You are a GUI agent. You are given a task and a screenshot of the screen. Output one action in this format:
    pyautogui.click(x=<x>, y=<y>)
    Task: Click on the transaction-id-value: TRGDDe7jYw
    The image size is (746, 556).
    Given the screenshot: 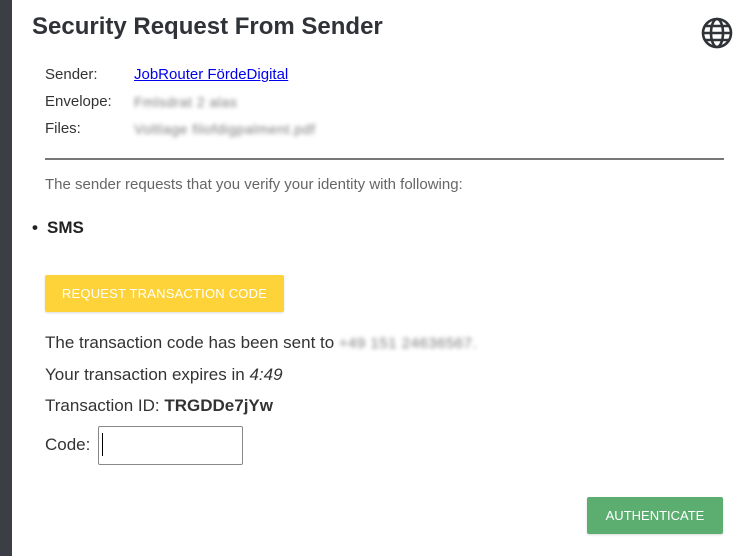 What is the action you would take?
    pyautogui.click(x=218, y=405)
    